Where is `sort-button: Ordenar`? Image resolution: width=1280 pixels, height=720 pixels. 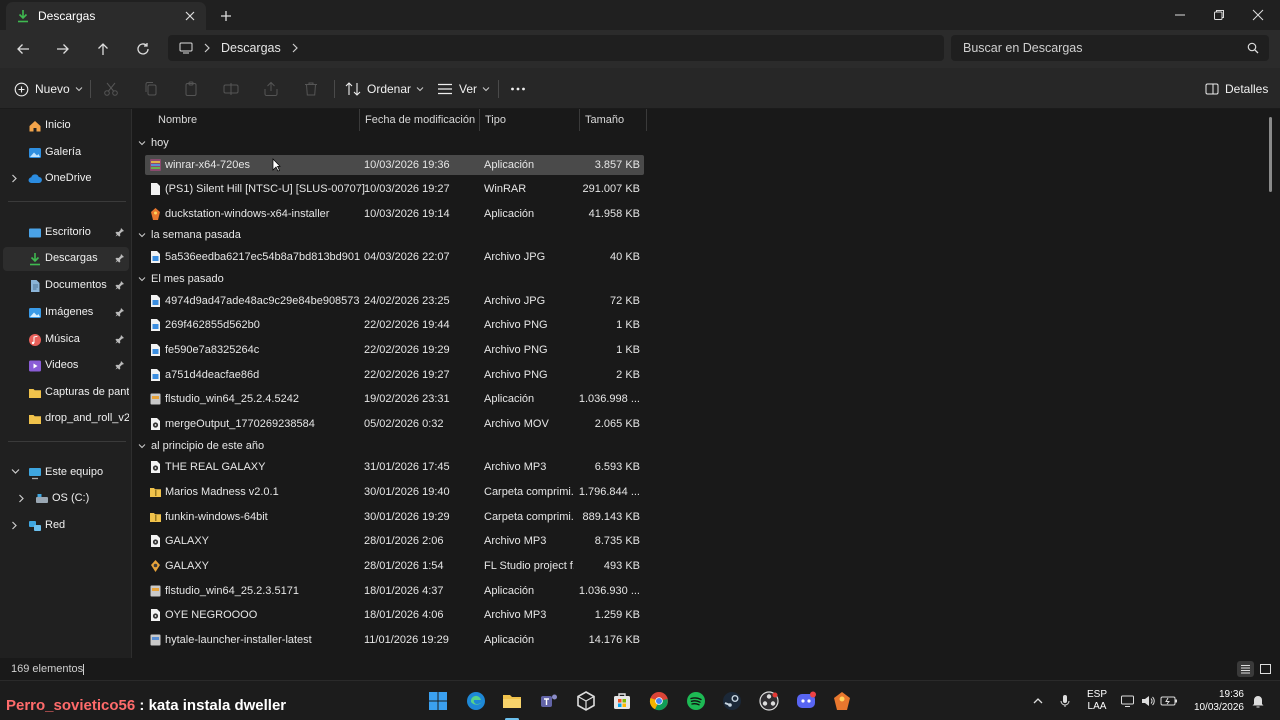 sort-button: Ordenar is located at coordinates (384, 89).